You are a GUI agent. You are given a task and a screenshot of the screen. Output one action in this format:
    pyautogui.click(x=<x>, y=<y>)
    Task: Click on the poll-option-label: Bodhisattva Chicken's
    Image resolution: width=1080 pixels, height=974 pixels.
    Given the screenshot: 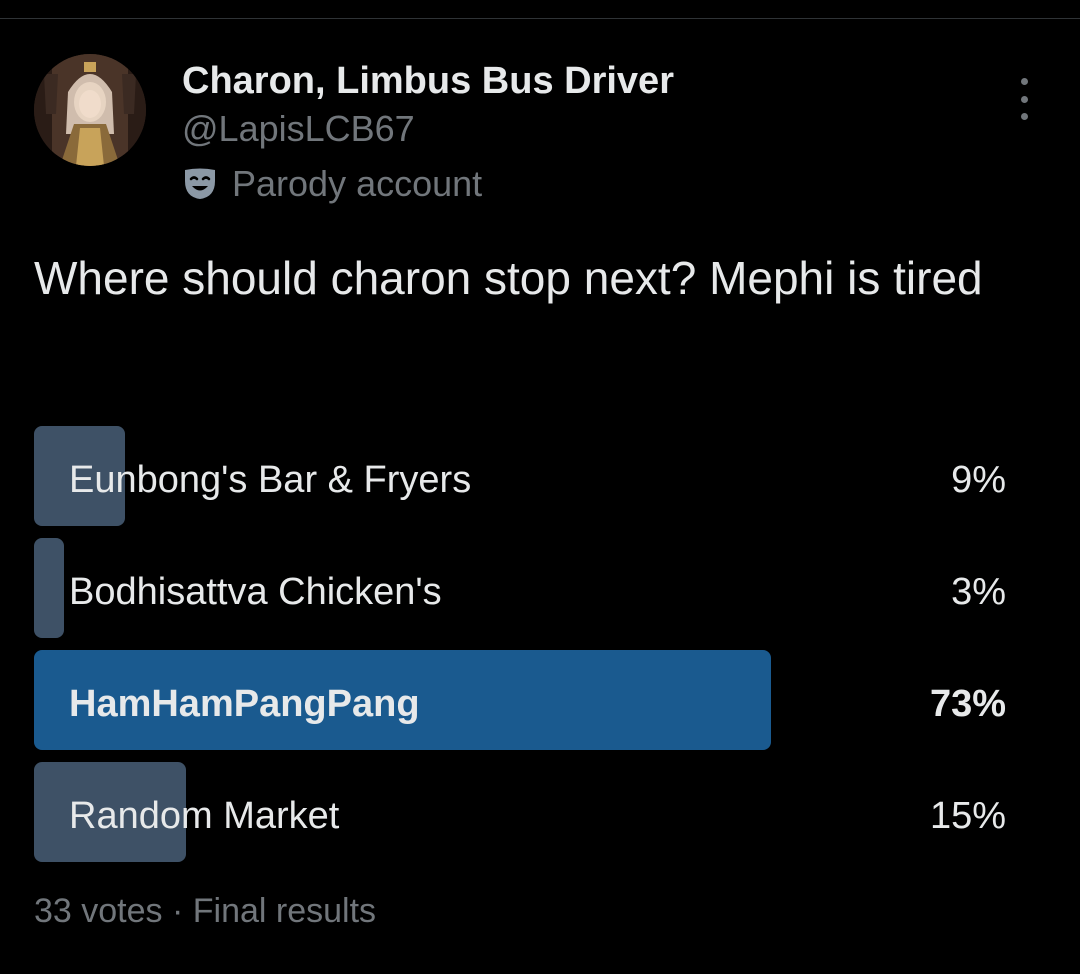 What is the action you would take?
    pyautogui.click(x=255, y=592)
    